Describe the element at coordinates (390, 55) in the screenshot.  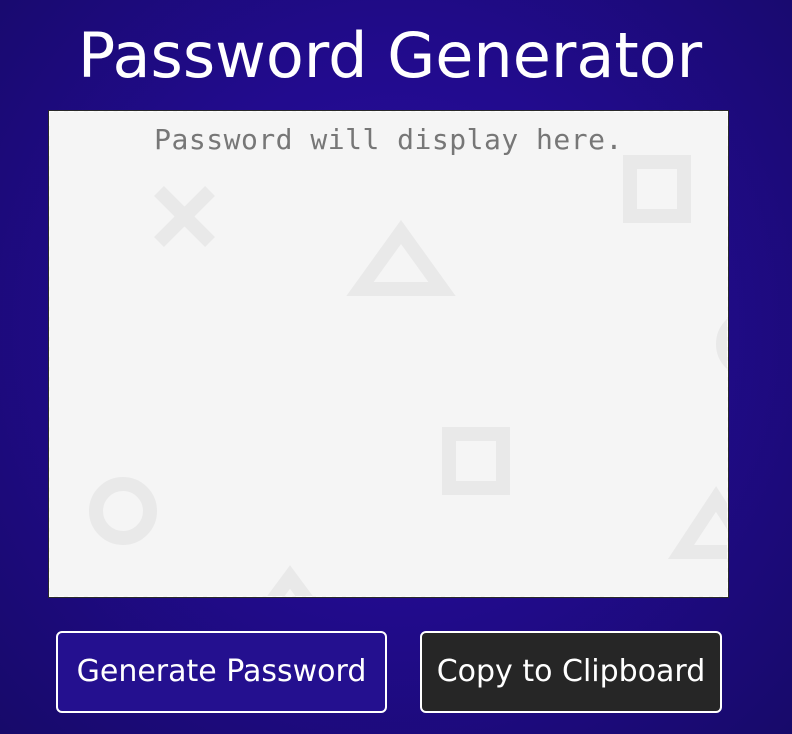
I see `page-title: Password Generator` at that location.